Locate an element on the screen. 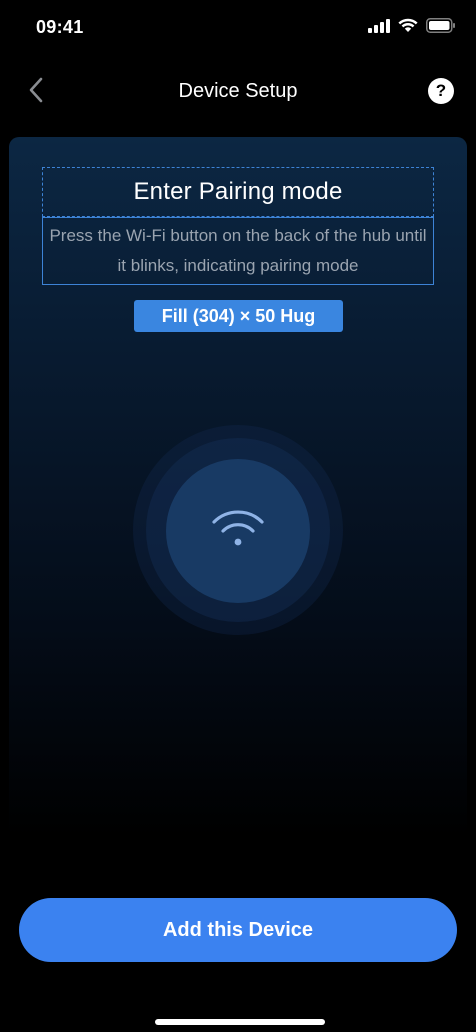 The image size is (476, 1032). wifi-icon is located at coordinates (238, 531).